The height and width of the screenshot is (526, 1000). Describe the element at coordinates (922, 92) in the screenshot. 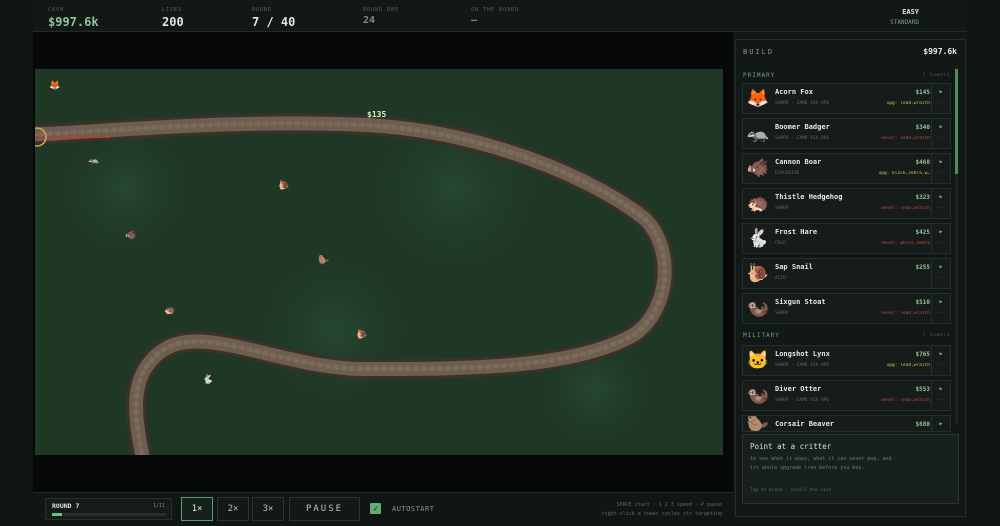

I see `tower-price: $145` at that location.